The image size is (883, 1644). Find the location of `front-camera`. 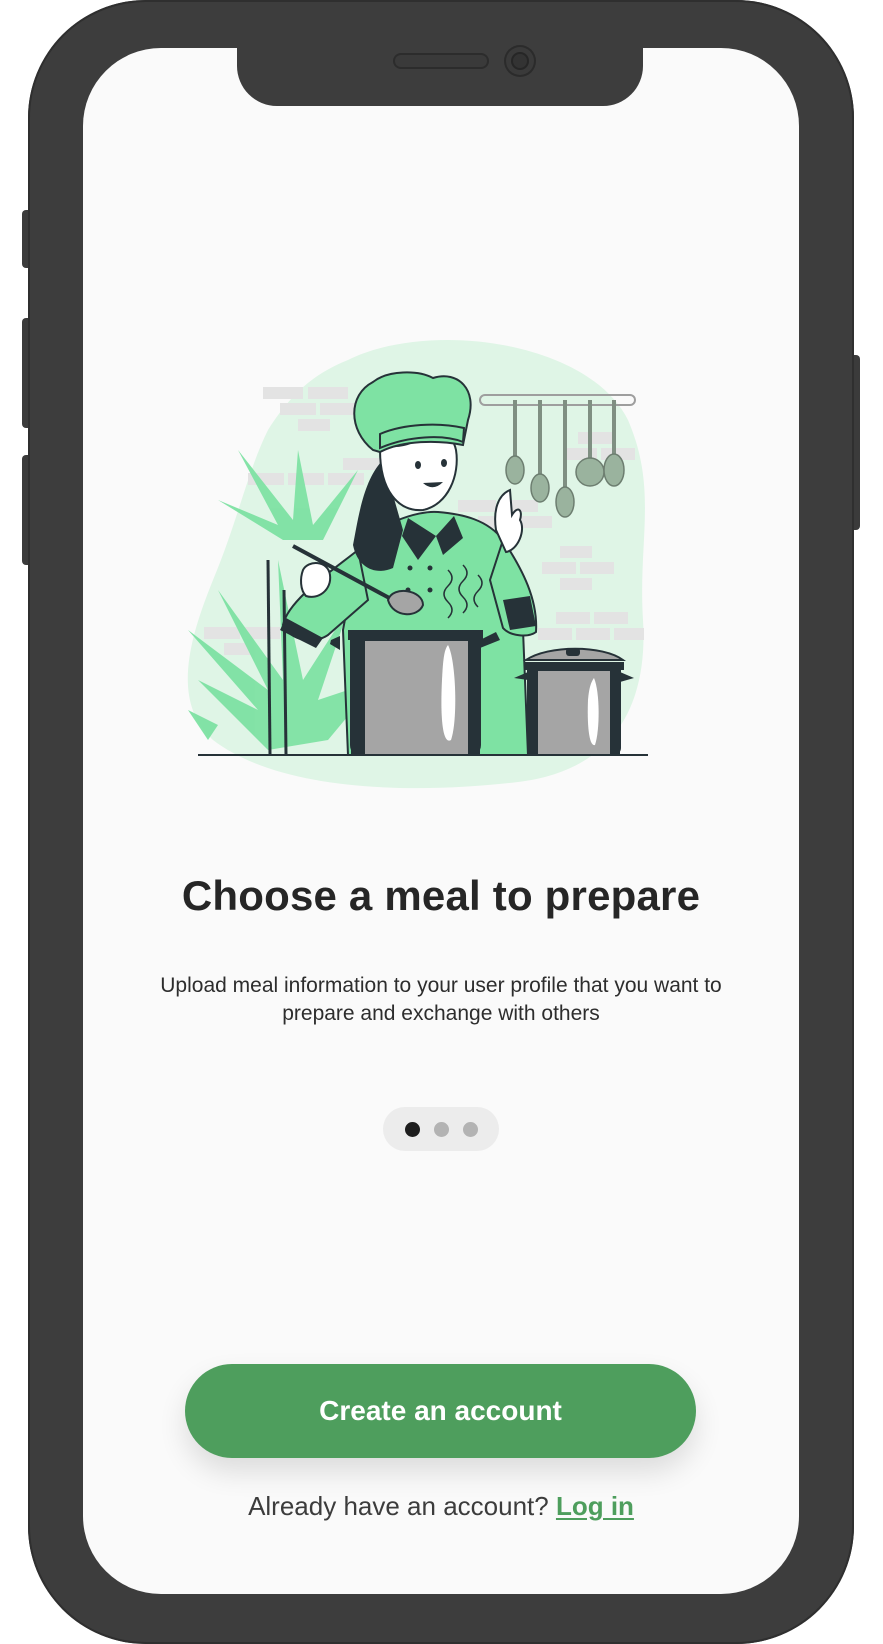

front-camera is located at coordinates (520, 61).